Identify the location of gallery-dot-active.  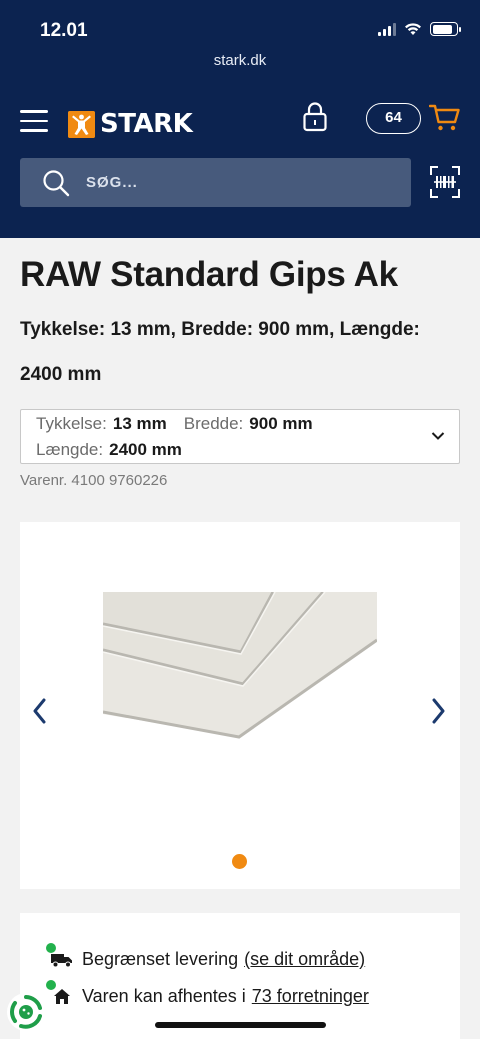
(239, 861).